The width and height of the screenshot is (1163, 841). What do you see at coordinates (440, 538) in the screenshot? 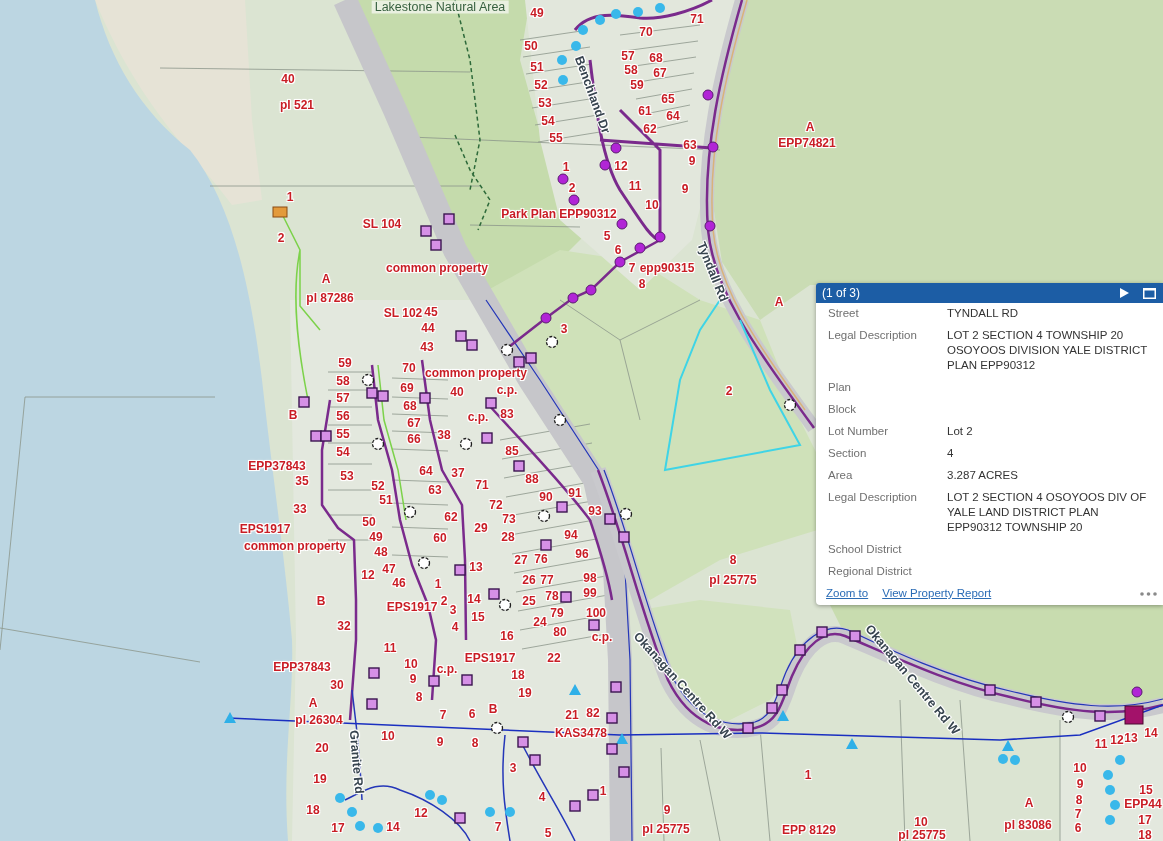
I see `parcel-label: 60` at bounding box center [440, 538].